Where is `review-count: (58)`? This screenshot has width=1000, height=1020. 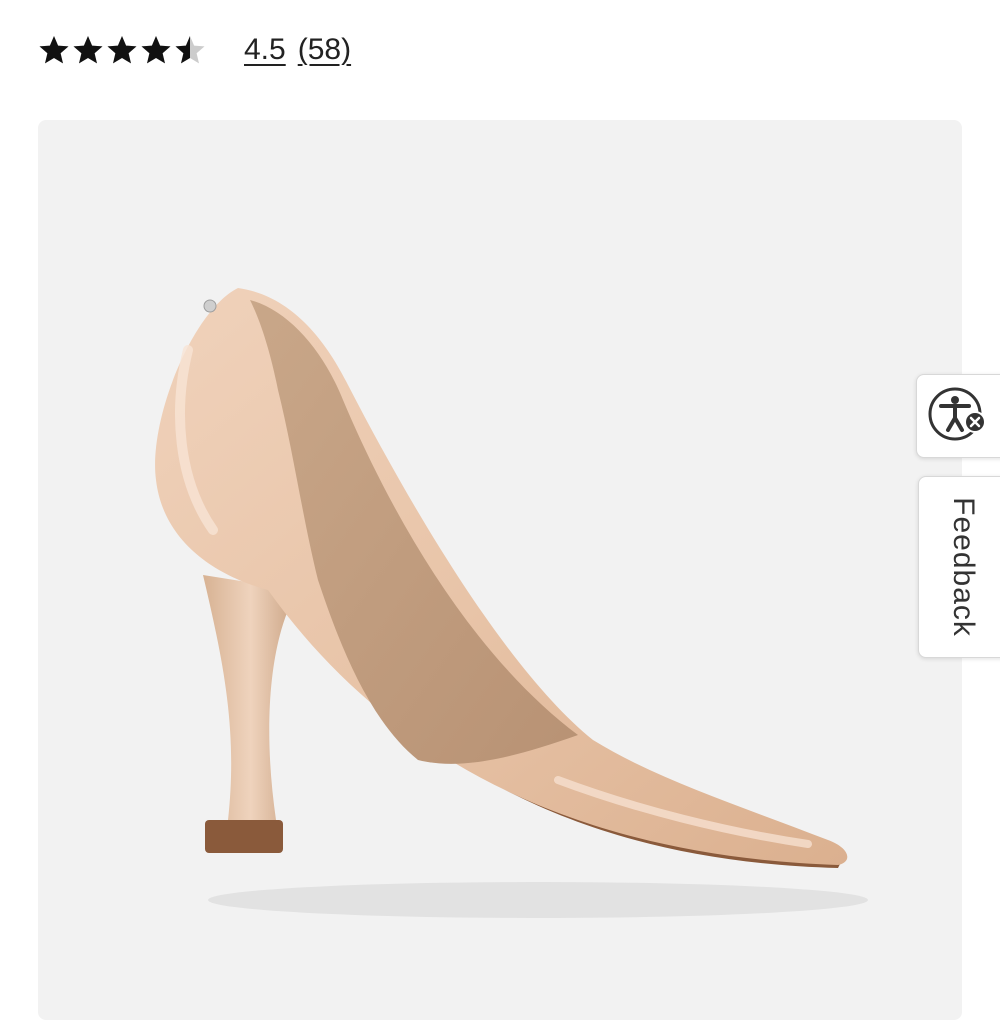
review-count: (58) is located at coordinates (324, 49).